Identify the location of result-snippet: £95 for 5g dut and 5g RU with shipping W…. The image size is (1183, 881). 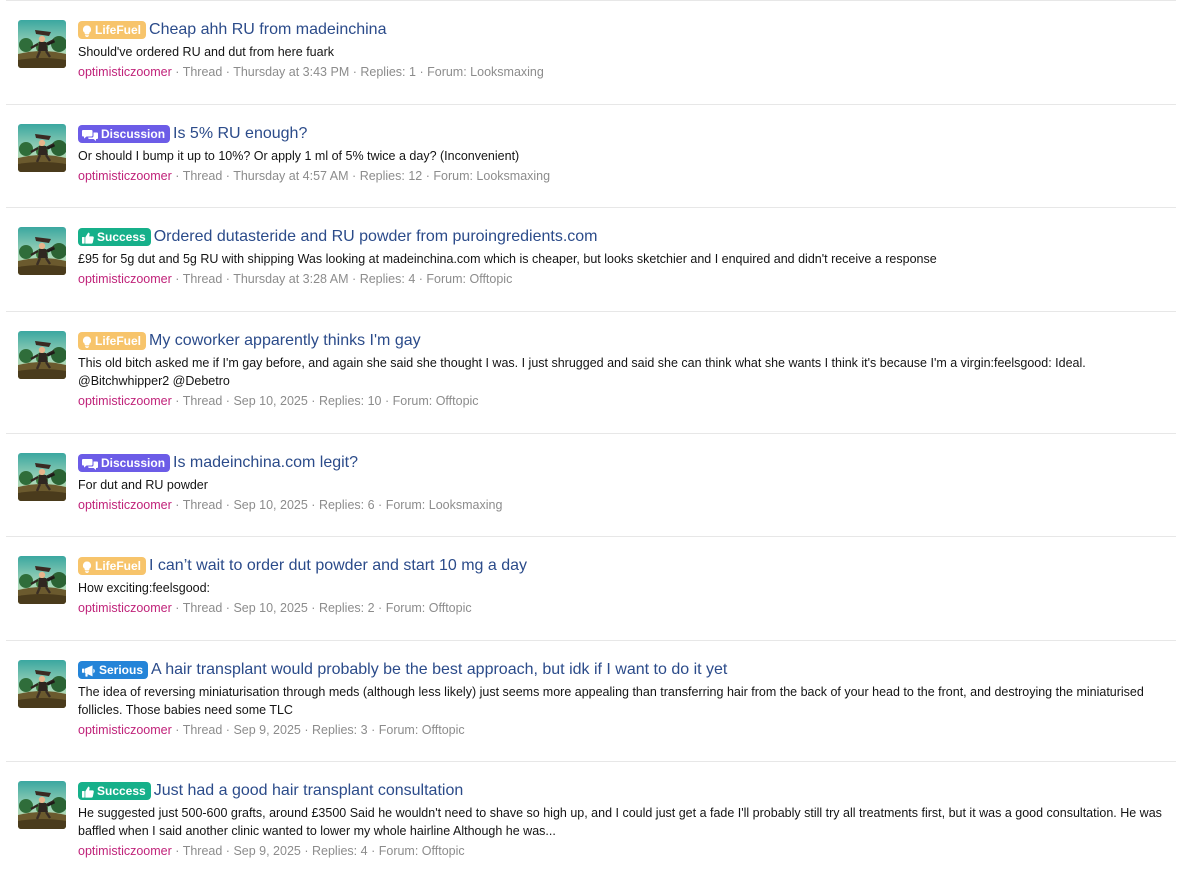
(507, 259).